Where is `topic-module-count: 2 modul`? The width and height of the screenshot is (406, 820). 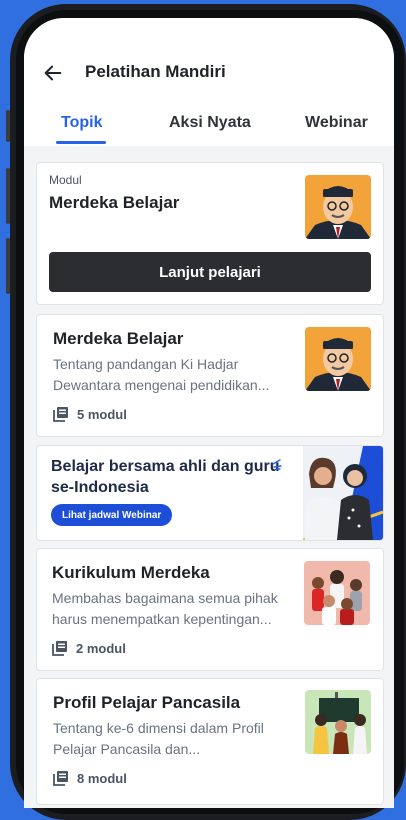 topic-module-count: 2 modul is located at coordinates (89, 648).